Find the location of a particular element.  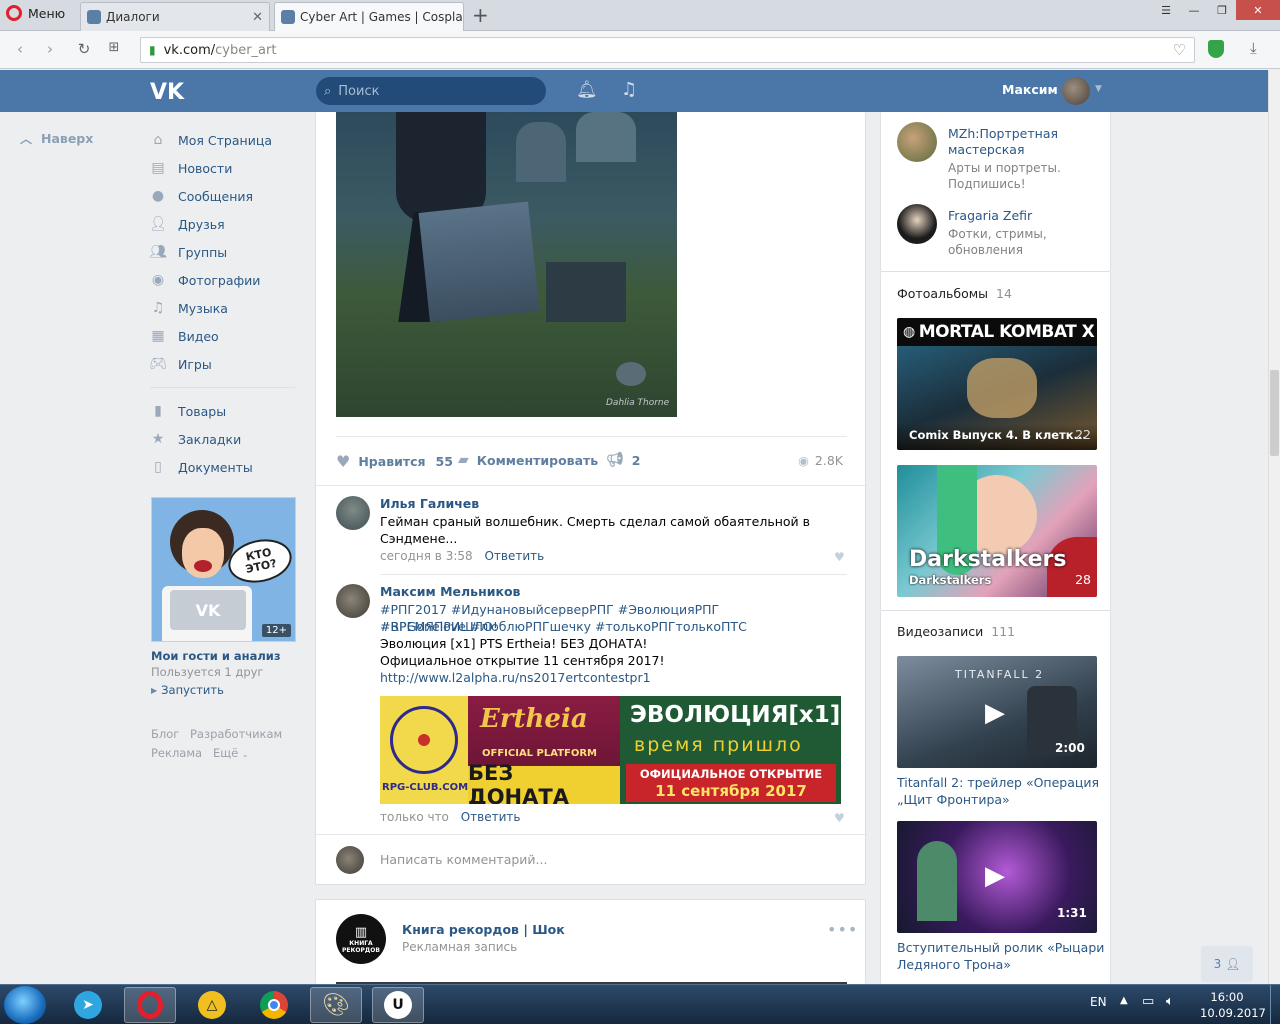

taskbar-telegram: ➤ is located at coordinates (88, 1005).